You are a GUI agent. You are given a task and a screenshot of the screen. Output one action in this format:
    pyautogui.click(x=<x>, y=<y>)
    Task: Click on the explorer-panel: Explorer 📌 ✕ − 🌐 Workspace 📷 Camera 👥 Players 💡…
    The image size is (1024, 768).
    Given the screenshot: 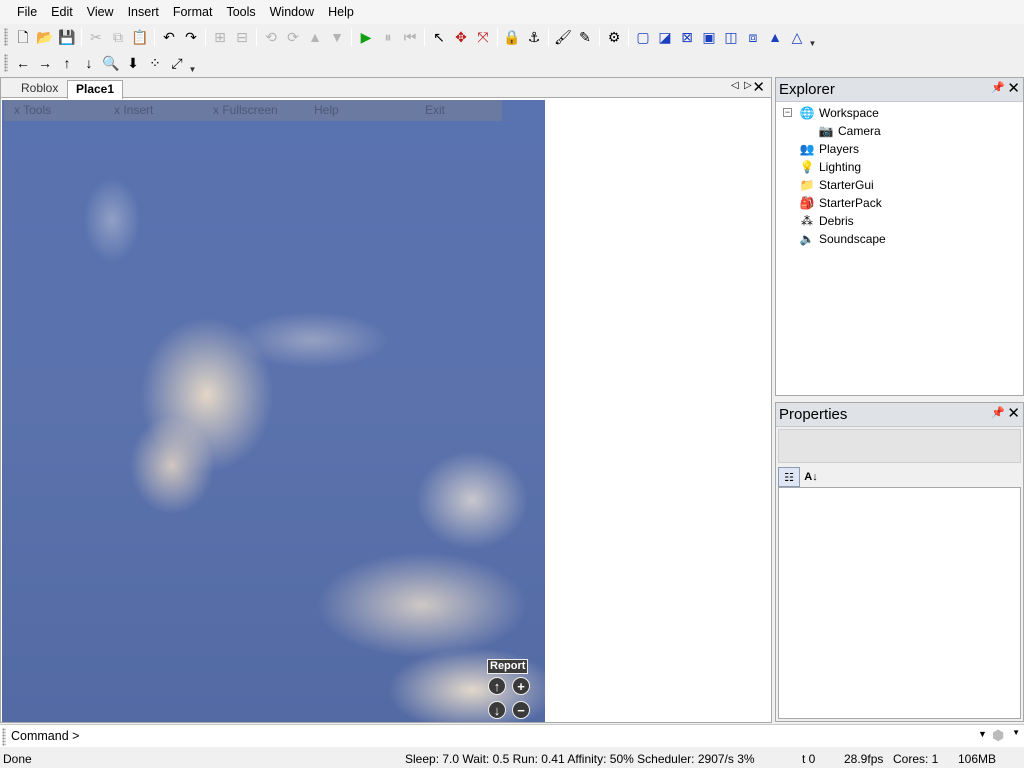 What is the action you would take?
    pyautogui.click(x=899, y=236)
    